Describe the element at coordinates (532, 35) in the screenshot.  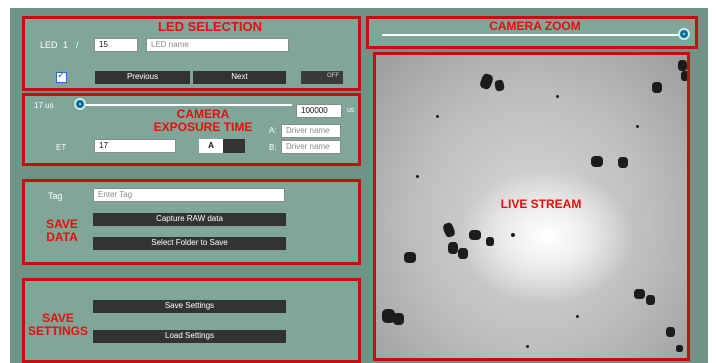
I see `zoom-slider-track` at that location.